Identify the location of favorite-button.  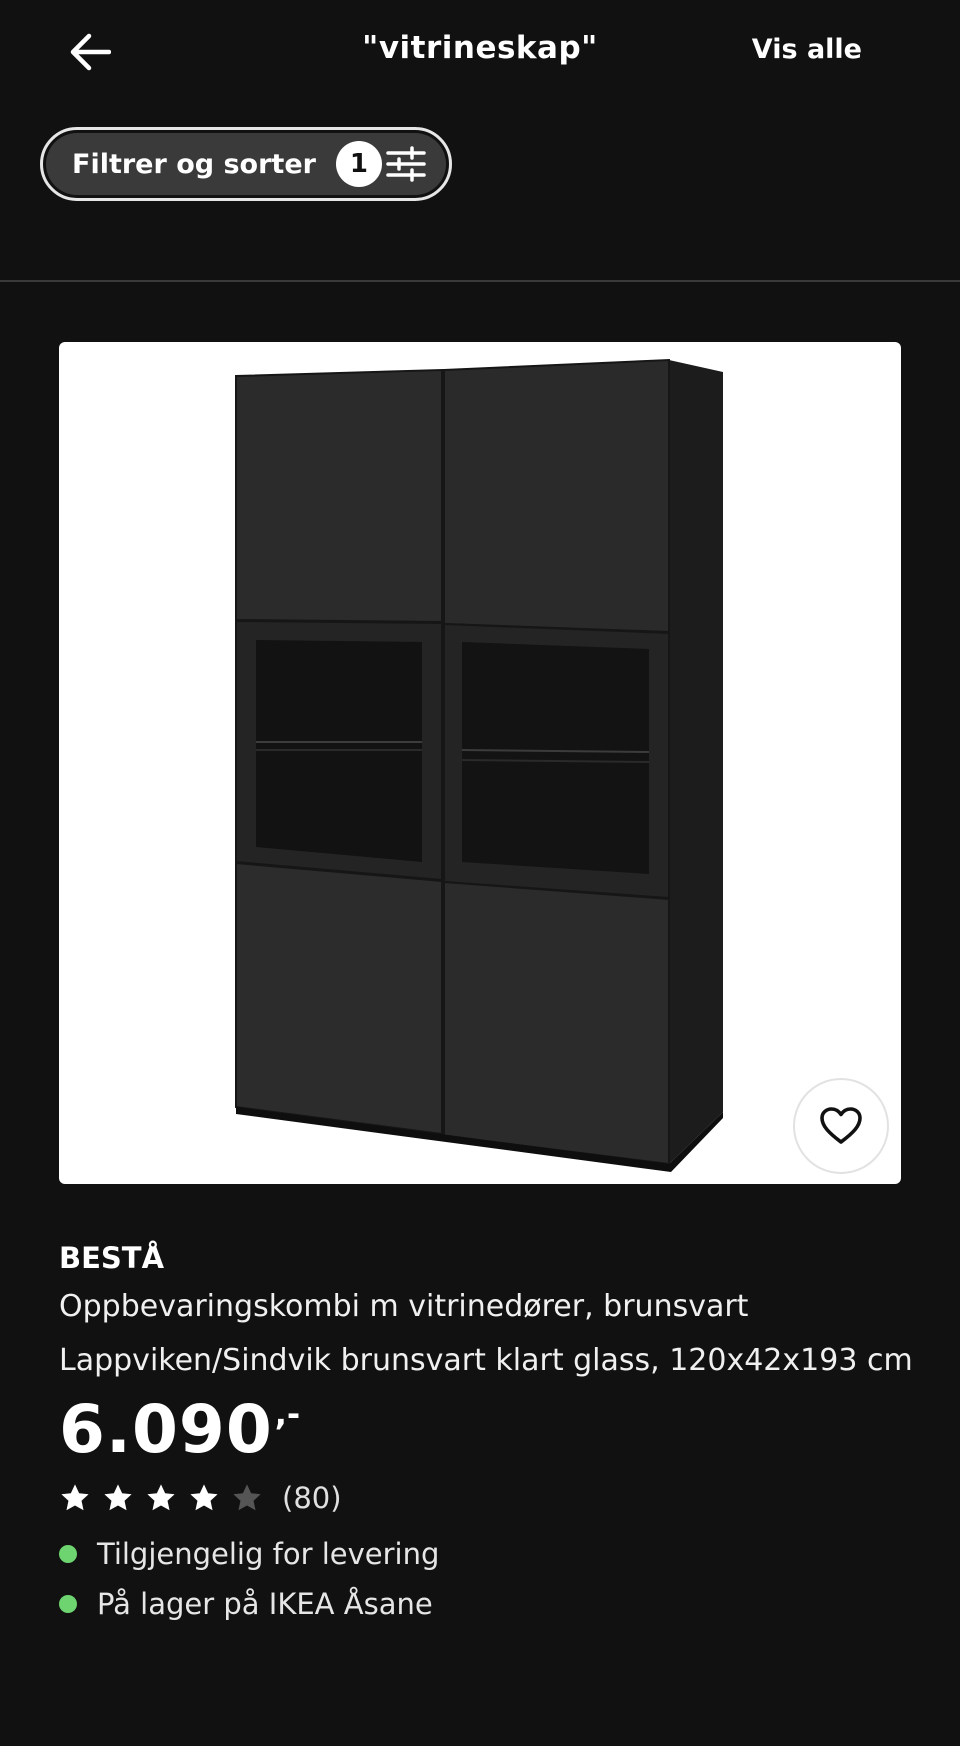
(841, 1126).